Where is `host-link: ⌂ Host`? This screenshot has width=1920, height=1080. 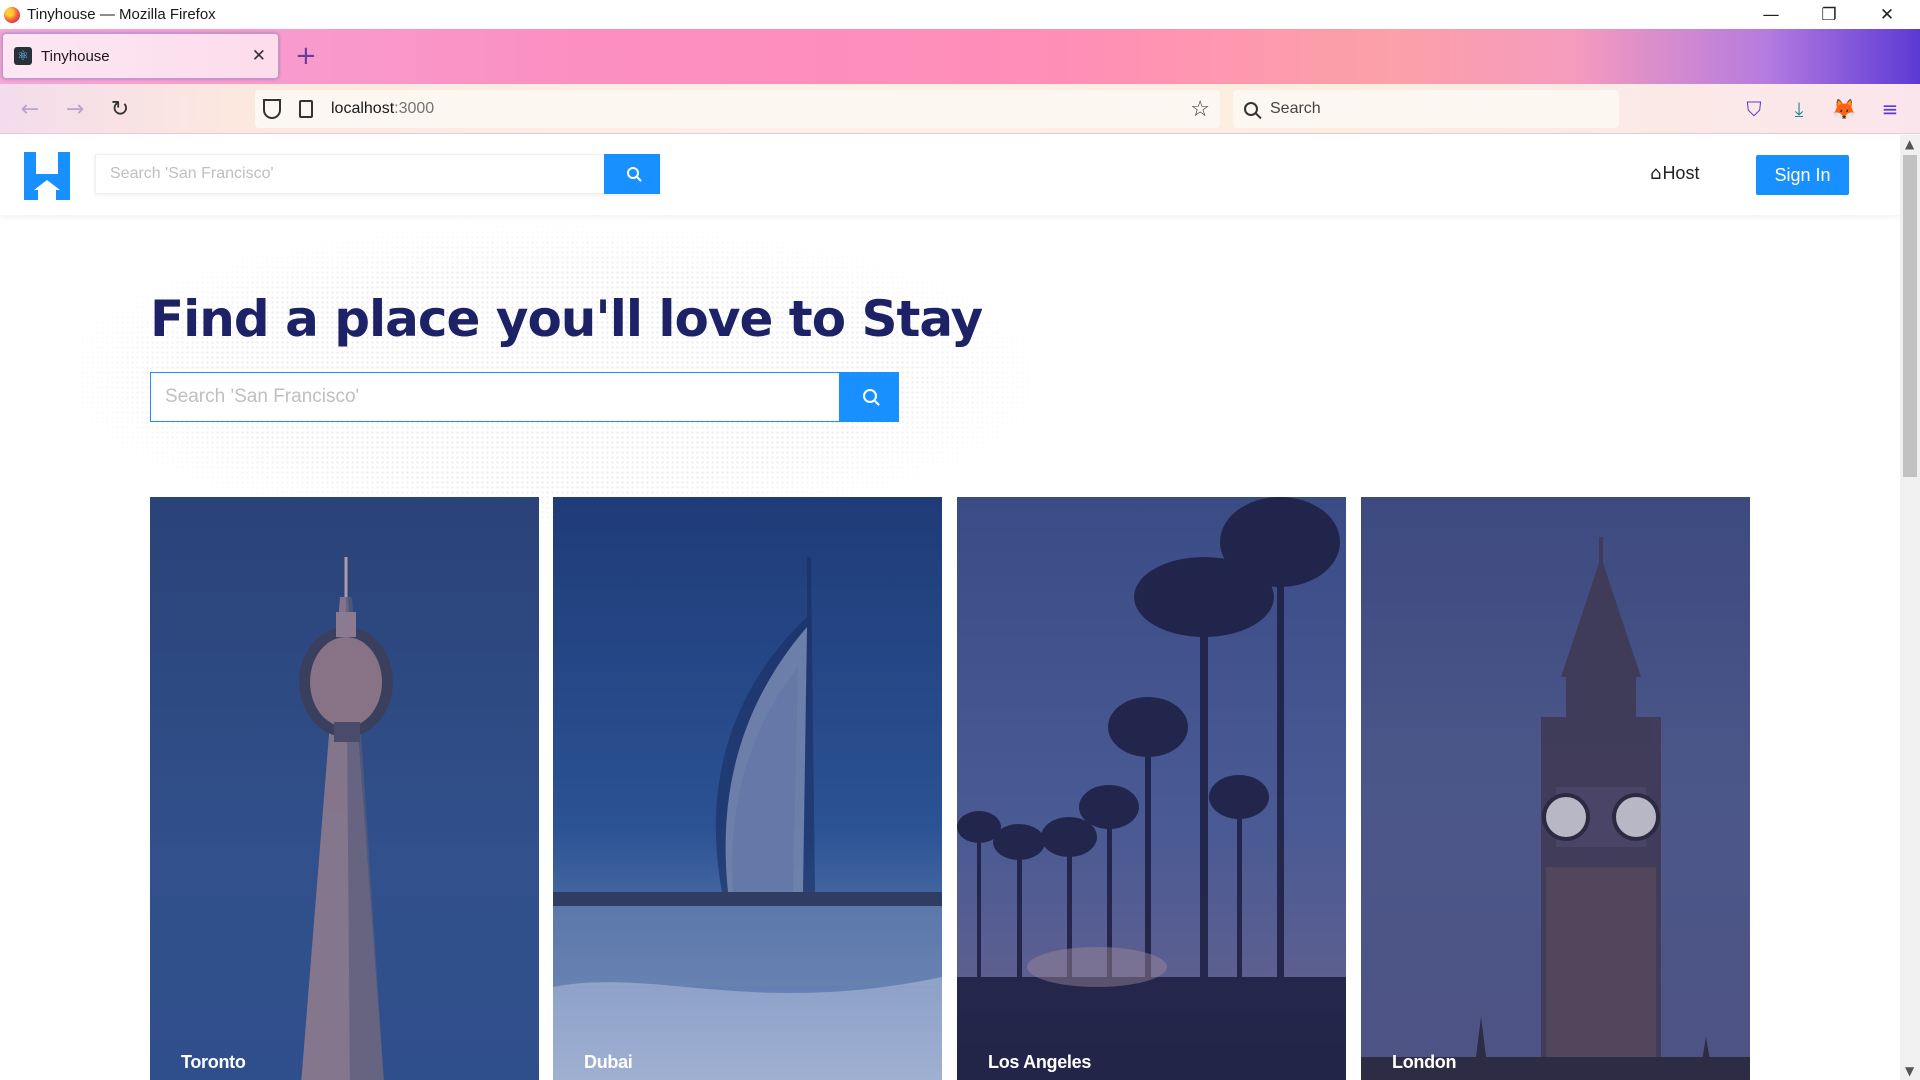 host-link: ⌂ Host is located at coordinates (1674, 173).